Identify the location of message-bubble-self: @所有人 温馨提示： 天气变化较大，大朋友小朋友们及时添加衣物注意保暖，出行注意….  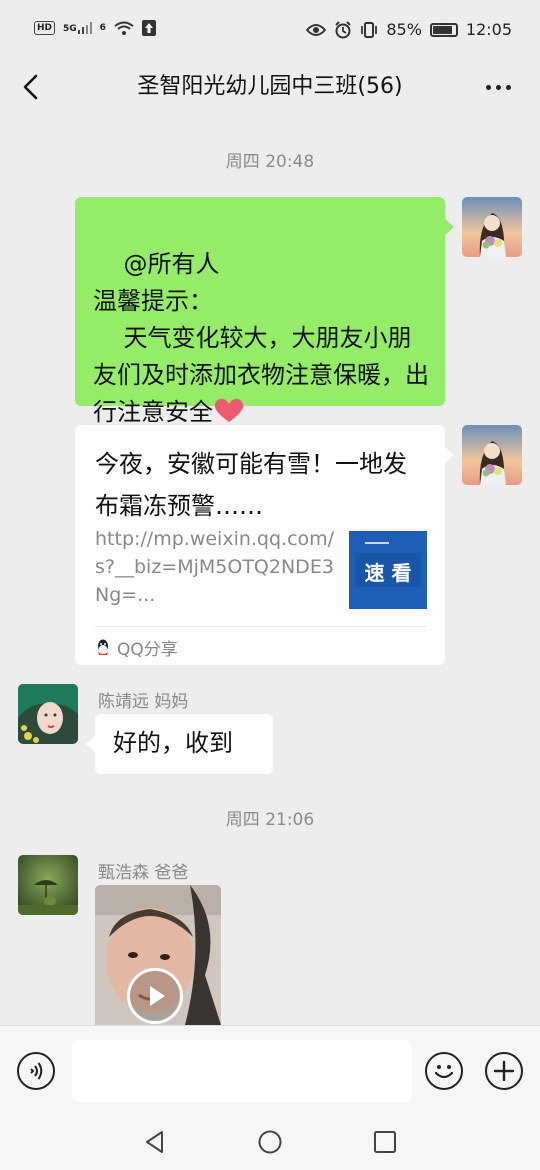
(264, 311).